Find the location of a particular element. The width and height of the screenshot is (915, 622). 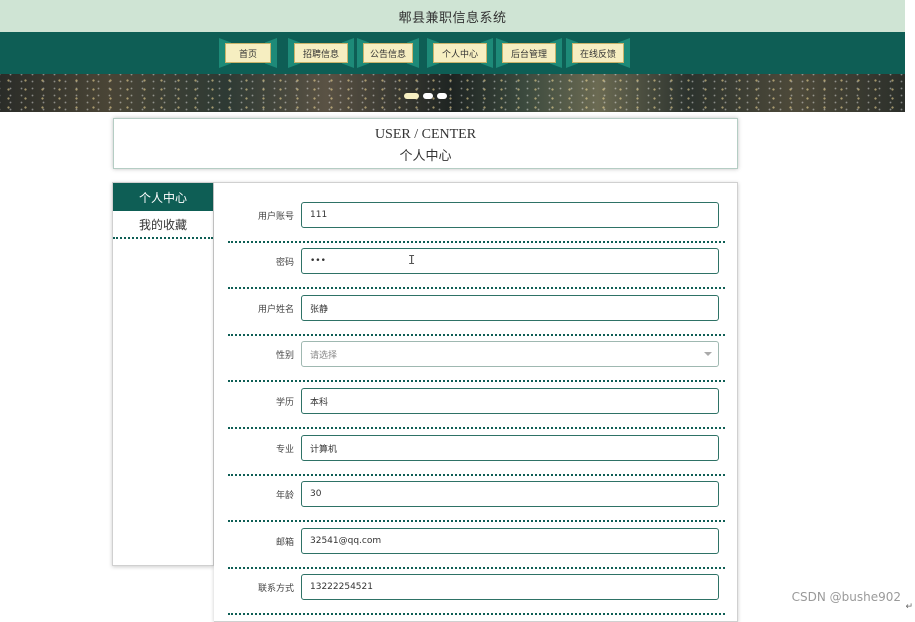

form-row-major: 专业 计算机 is located at coordinates (476, 453).